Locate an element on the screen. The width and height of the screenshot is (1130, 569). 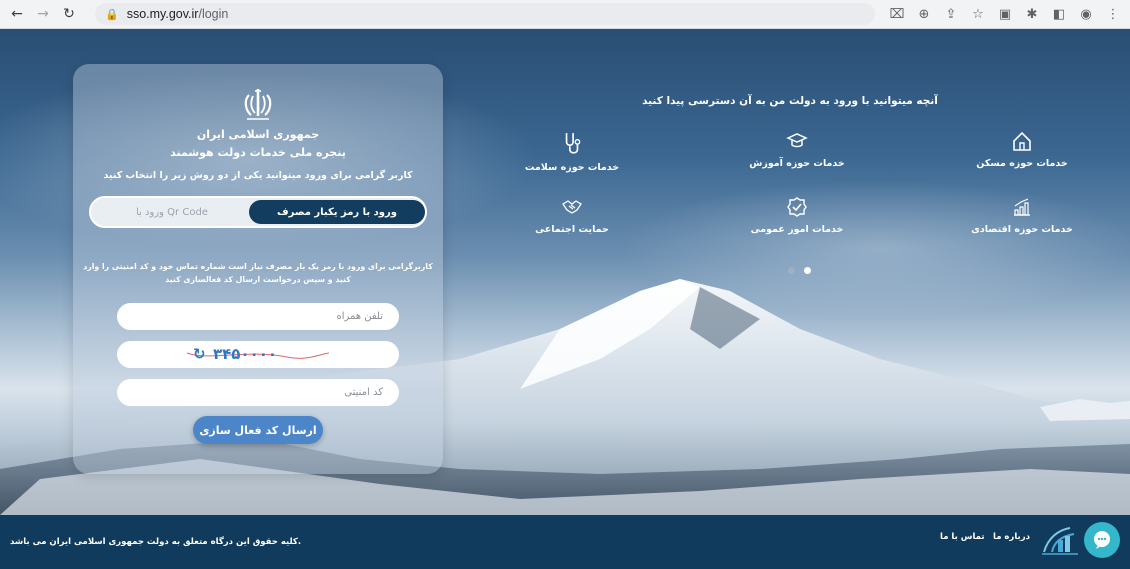
house-icon is located at coordinates (1022, 141).